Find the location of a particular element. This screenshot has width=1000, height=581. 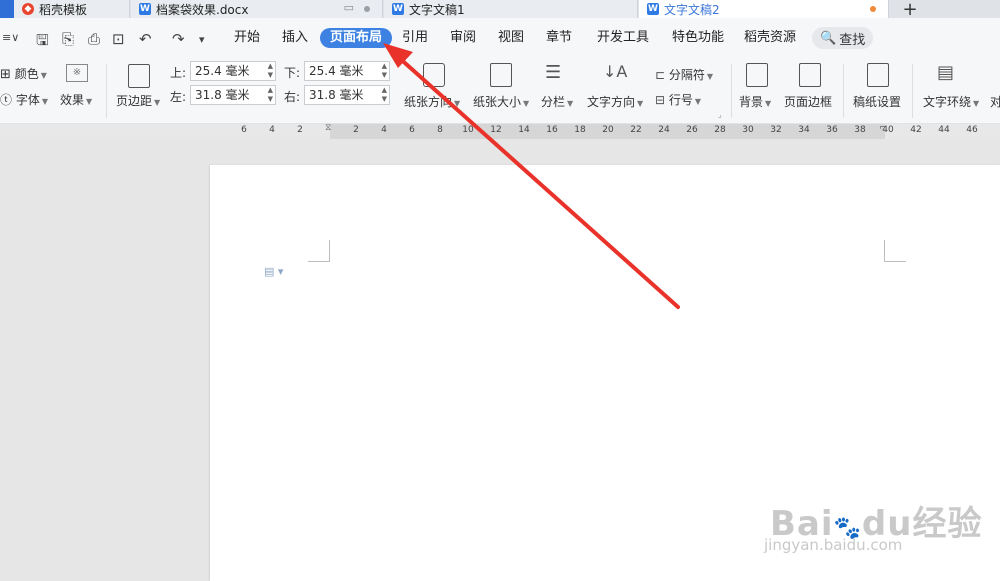

breaks-label: 分隔符 is located at coordinates (686, 75).